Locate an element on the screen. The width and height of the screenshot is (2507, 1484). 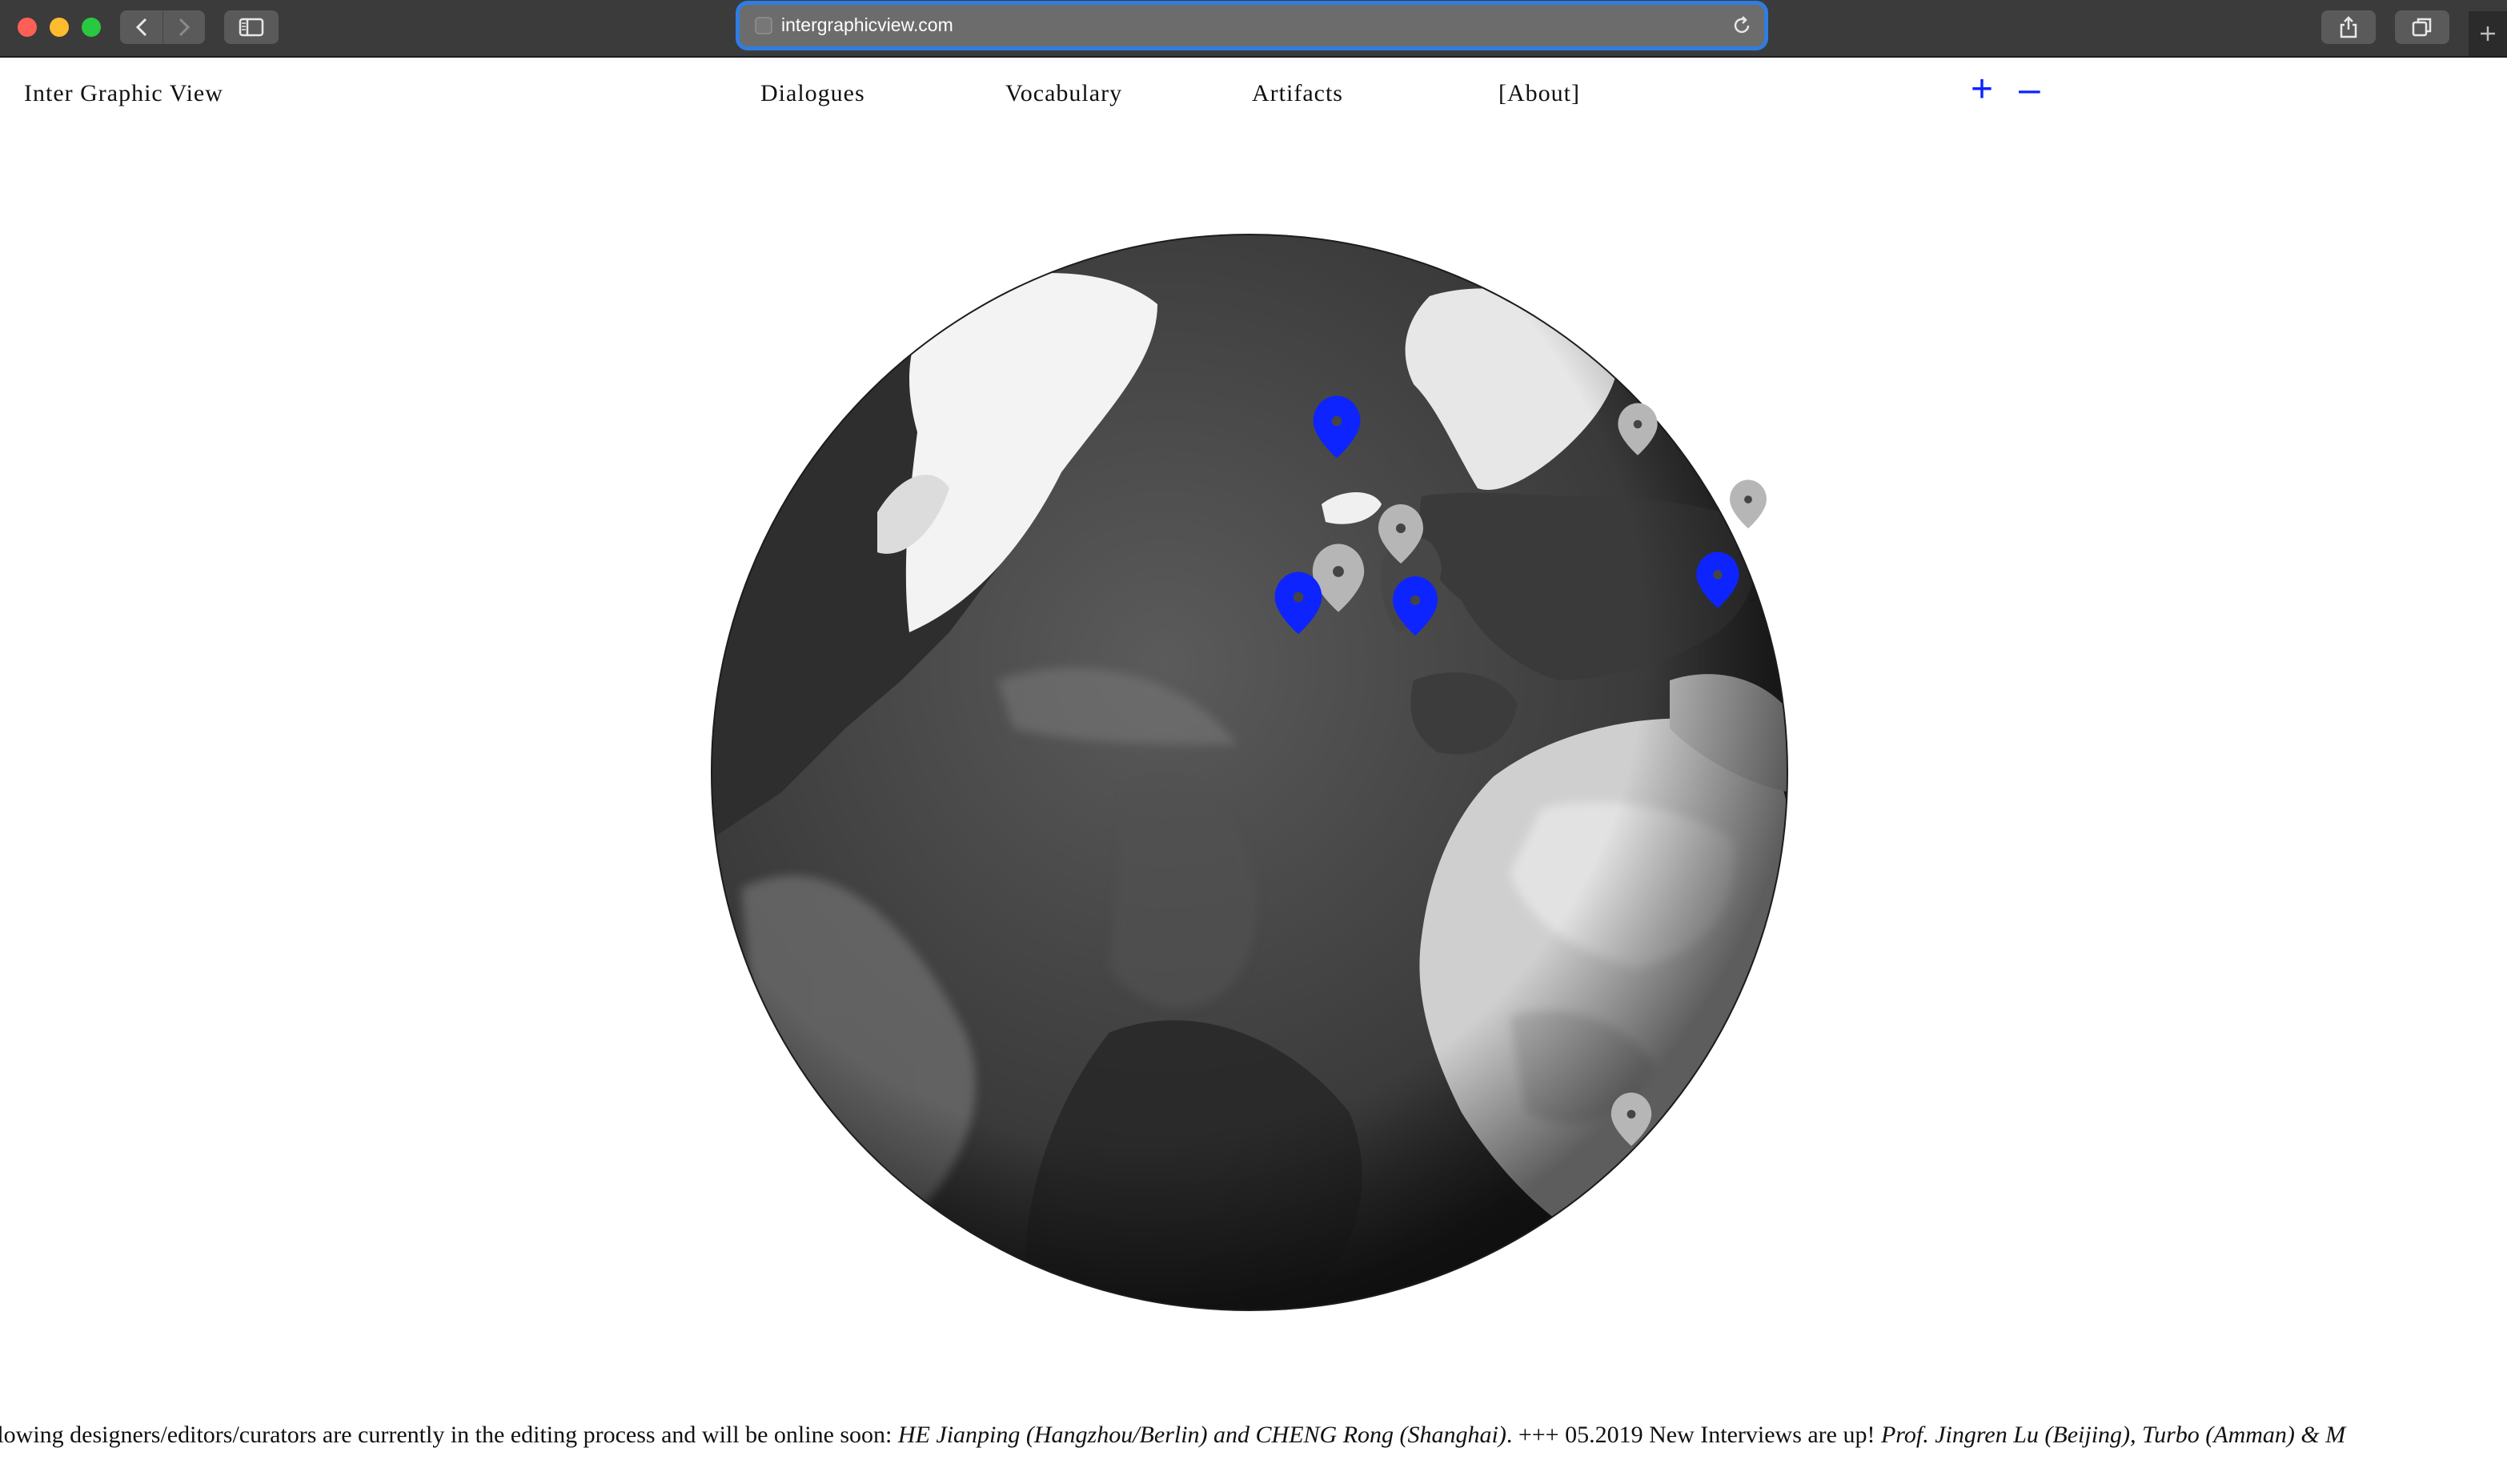
share-icon is located at coordinates (2348, 27).